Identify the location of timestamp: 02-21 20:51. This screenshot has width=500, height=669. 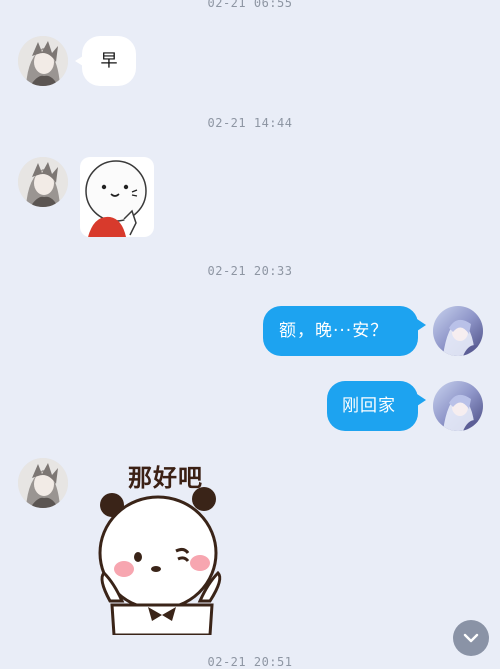
(250, 662).